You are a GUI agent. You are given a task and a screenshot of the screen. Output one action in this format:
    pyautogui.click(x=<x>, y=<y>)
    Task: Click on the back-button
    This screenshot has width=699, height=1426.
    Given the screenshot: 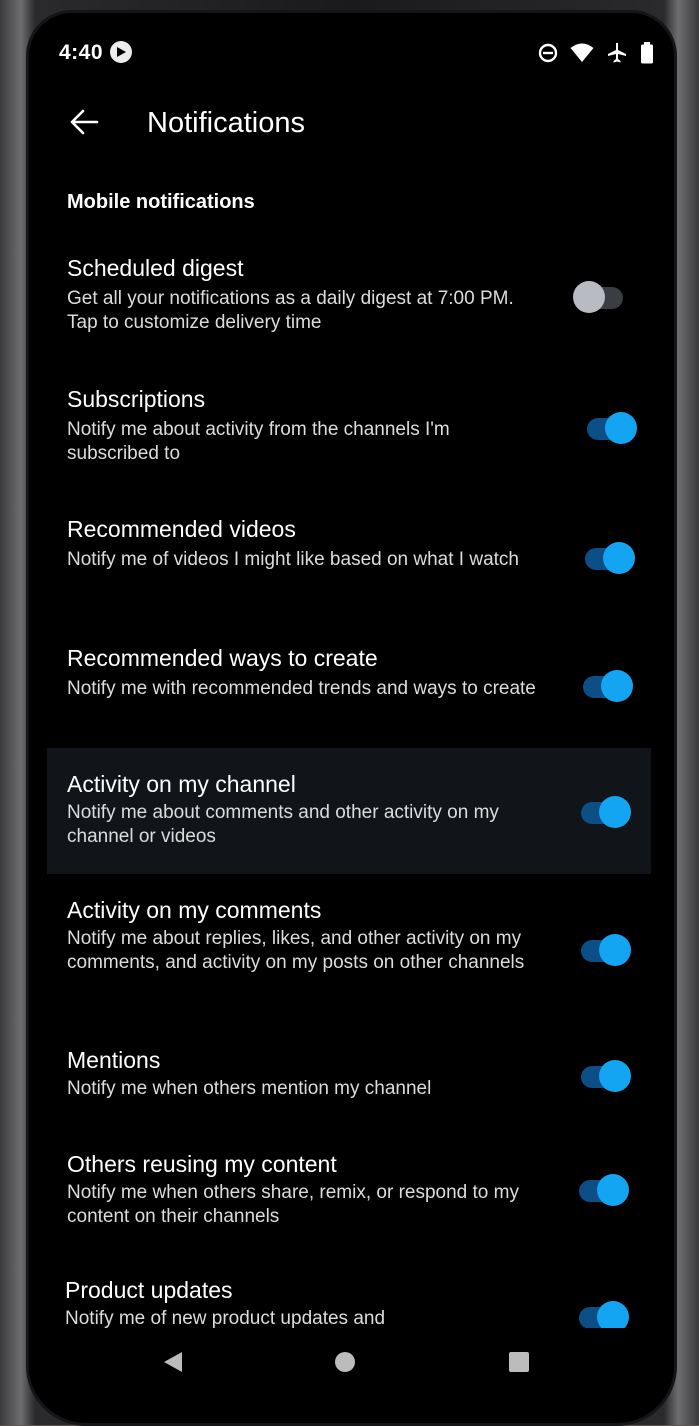 What is the action you would take?
    pyautogui.click(x=84, y=124)
    